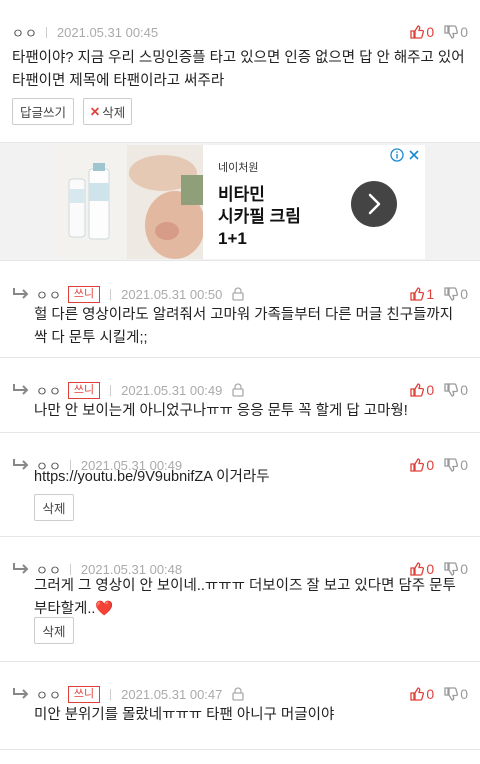  I want to click on ad-banner: 네이처원 비타민 시카필 크림 1+1, so click(240, 202).